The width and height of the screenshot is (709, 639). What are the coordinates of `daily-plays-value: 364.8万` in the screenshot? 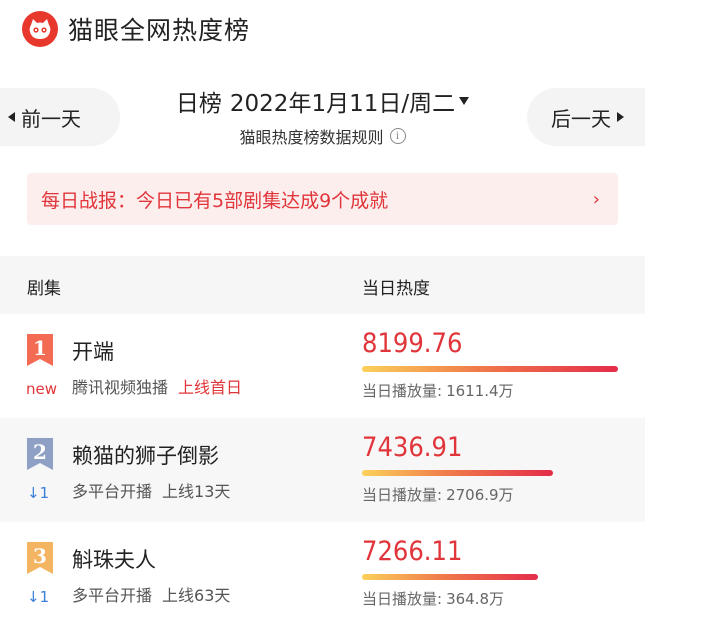 It's located at (475, 599).